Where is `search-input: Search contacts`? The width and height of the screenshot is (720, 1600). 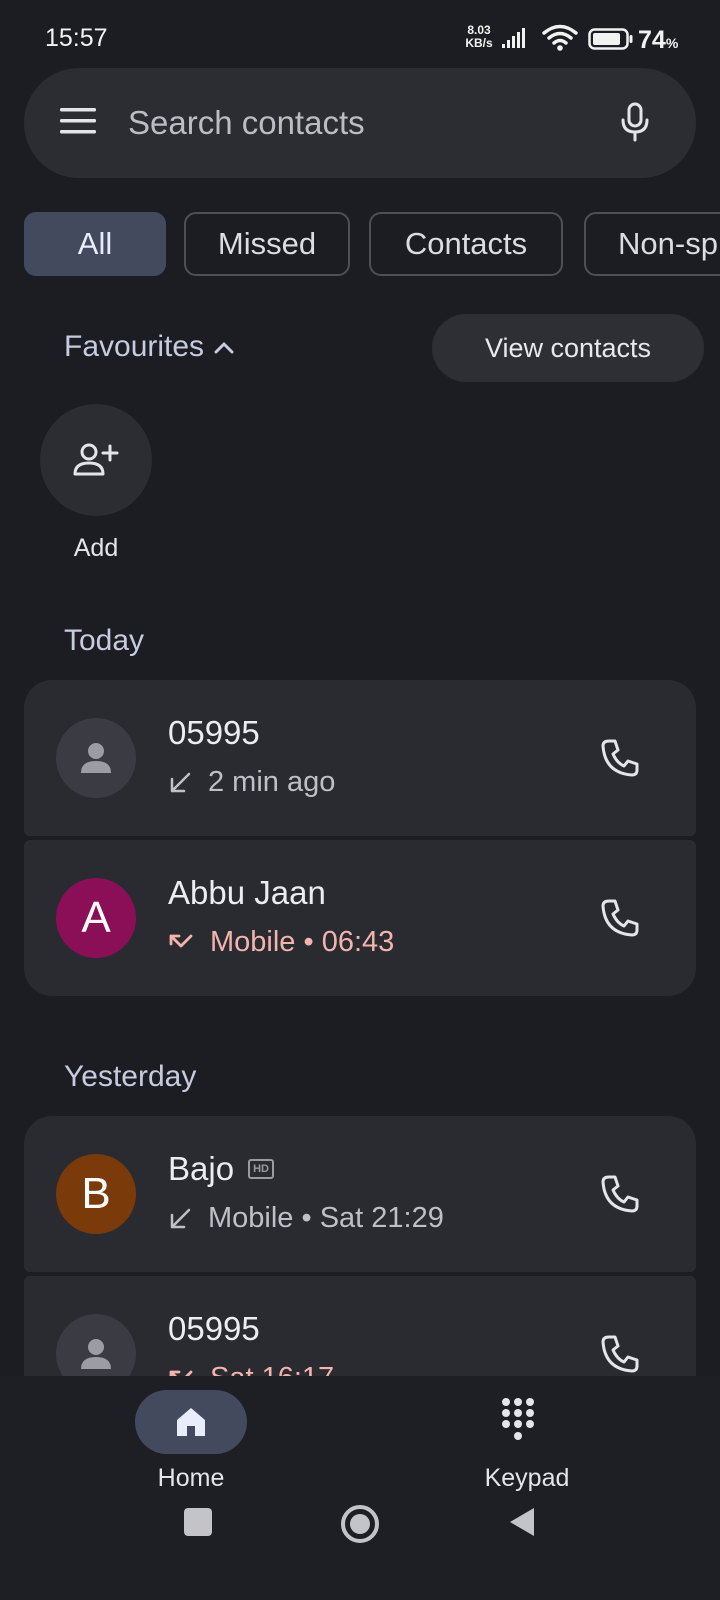
search-input: Search contacts is located at coordinates (246, 123).